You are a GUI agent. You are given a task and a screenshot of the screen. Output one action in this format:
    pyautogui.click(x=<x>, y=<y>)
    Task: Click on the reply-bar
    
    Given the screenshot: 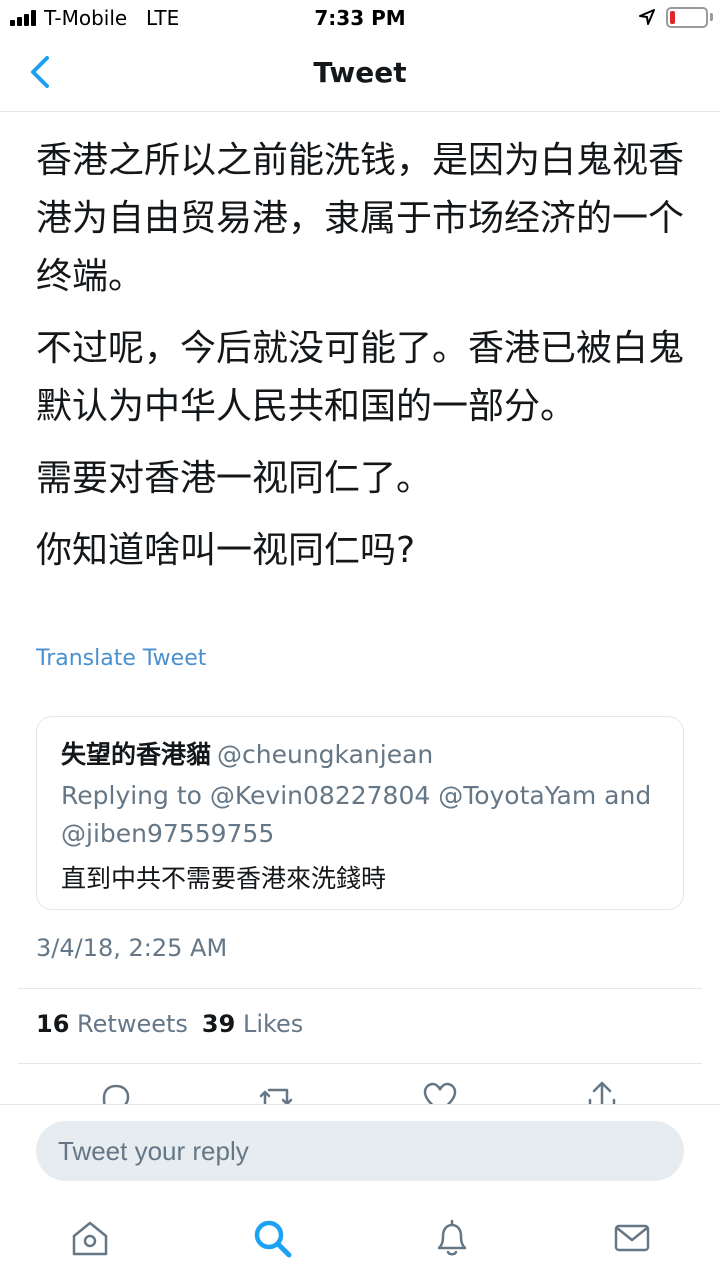 What is the action you would take?
    pyautogui.click(x=360, y=1150)
    